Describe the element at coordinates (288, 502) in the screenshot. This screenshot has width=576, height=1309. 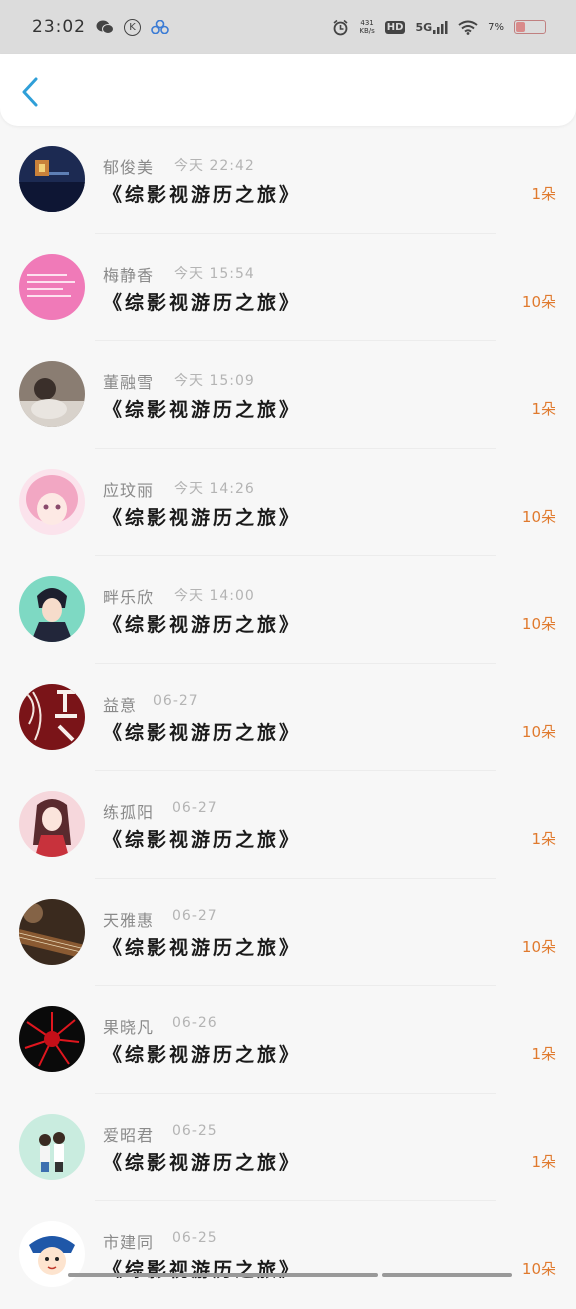
I see `list-item: 应玟丽 今天 14:26 《综影视游历之旅》 10朵` at that location.